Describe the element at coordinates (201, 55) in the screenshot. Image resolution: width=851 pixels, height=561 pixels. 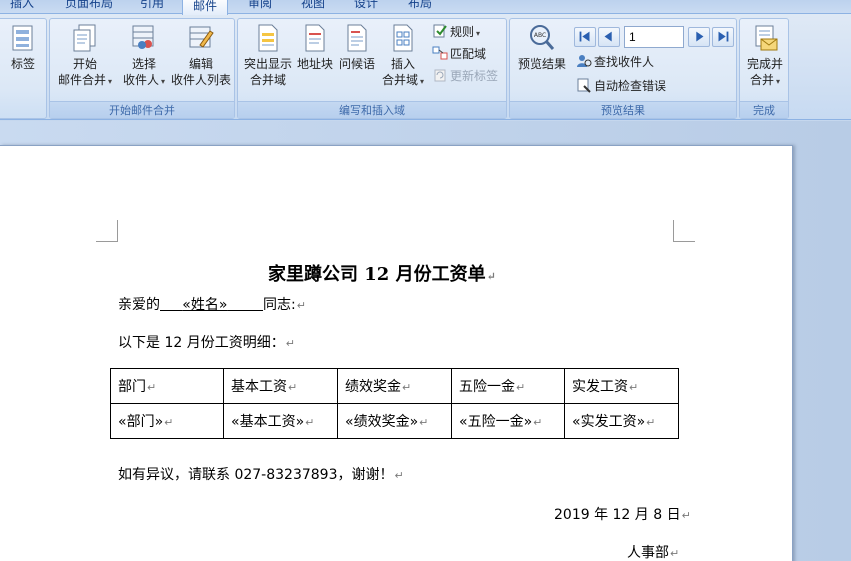
I see `edit-recipient-list-button: 编辑 收件人列表` at that location.